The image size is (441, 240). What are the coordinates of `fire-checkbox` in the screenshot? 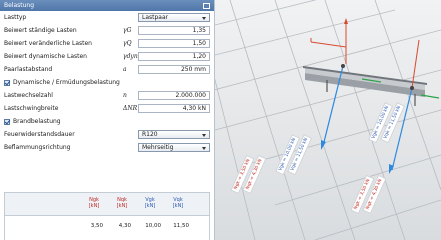 It's located at (7, 121).